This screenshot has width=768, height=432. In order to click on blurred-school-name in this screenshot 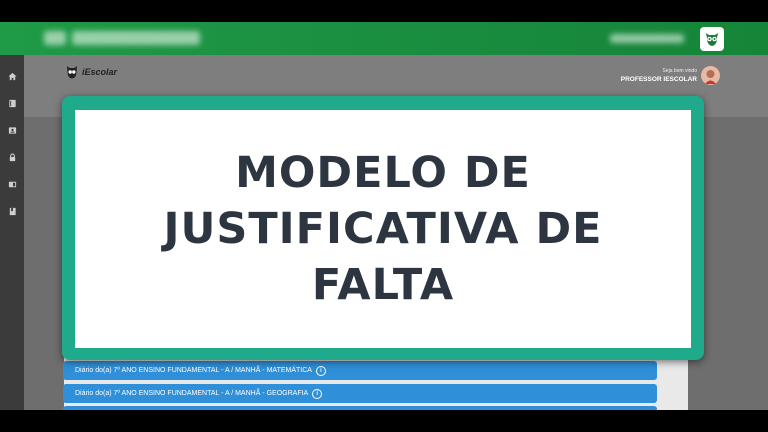, I will do `click(55, 38)`.